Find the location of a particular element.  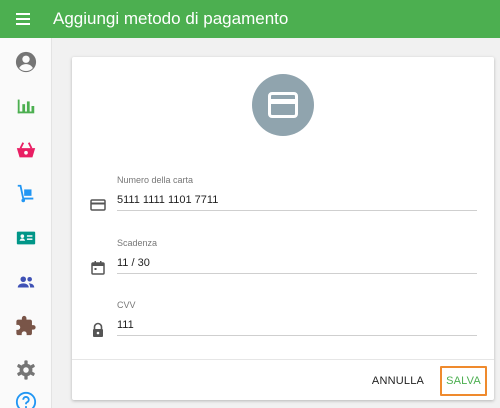

page-title: Aggiungi metodo di pagamento is located at coordinates (171, 18).